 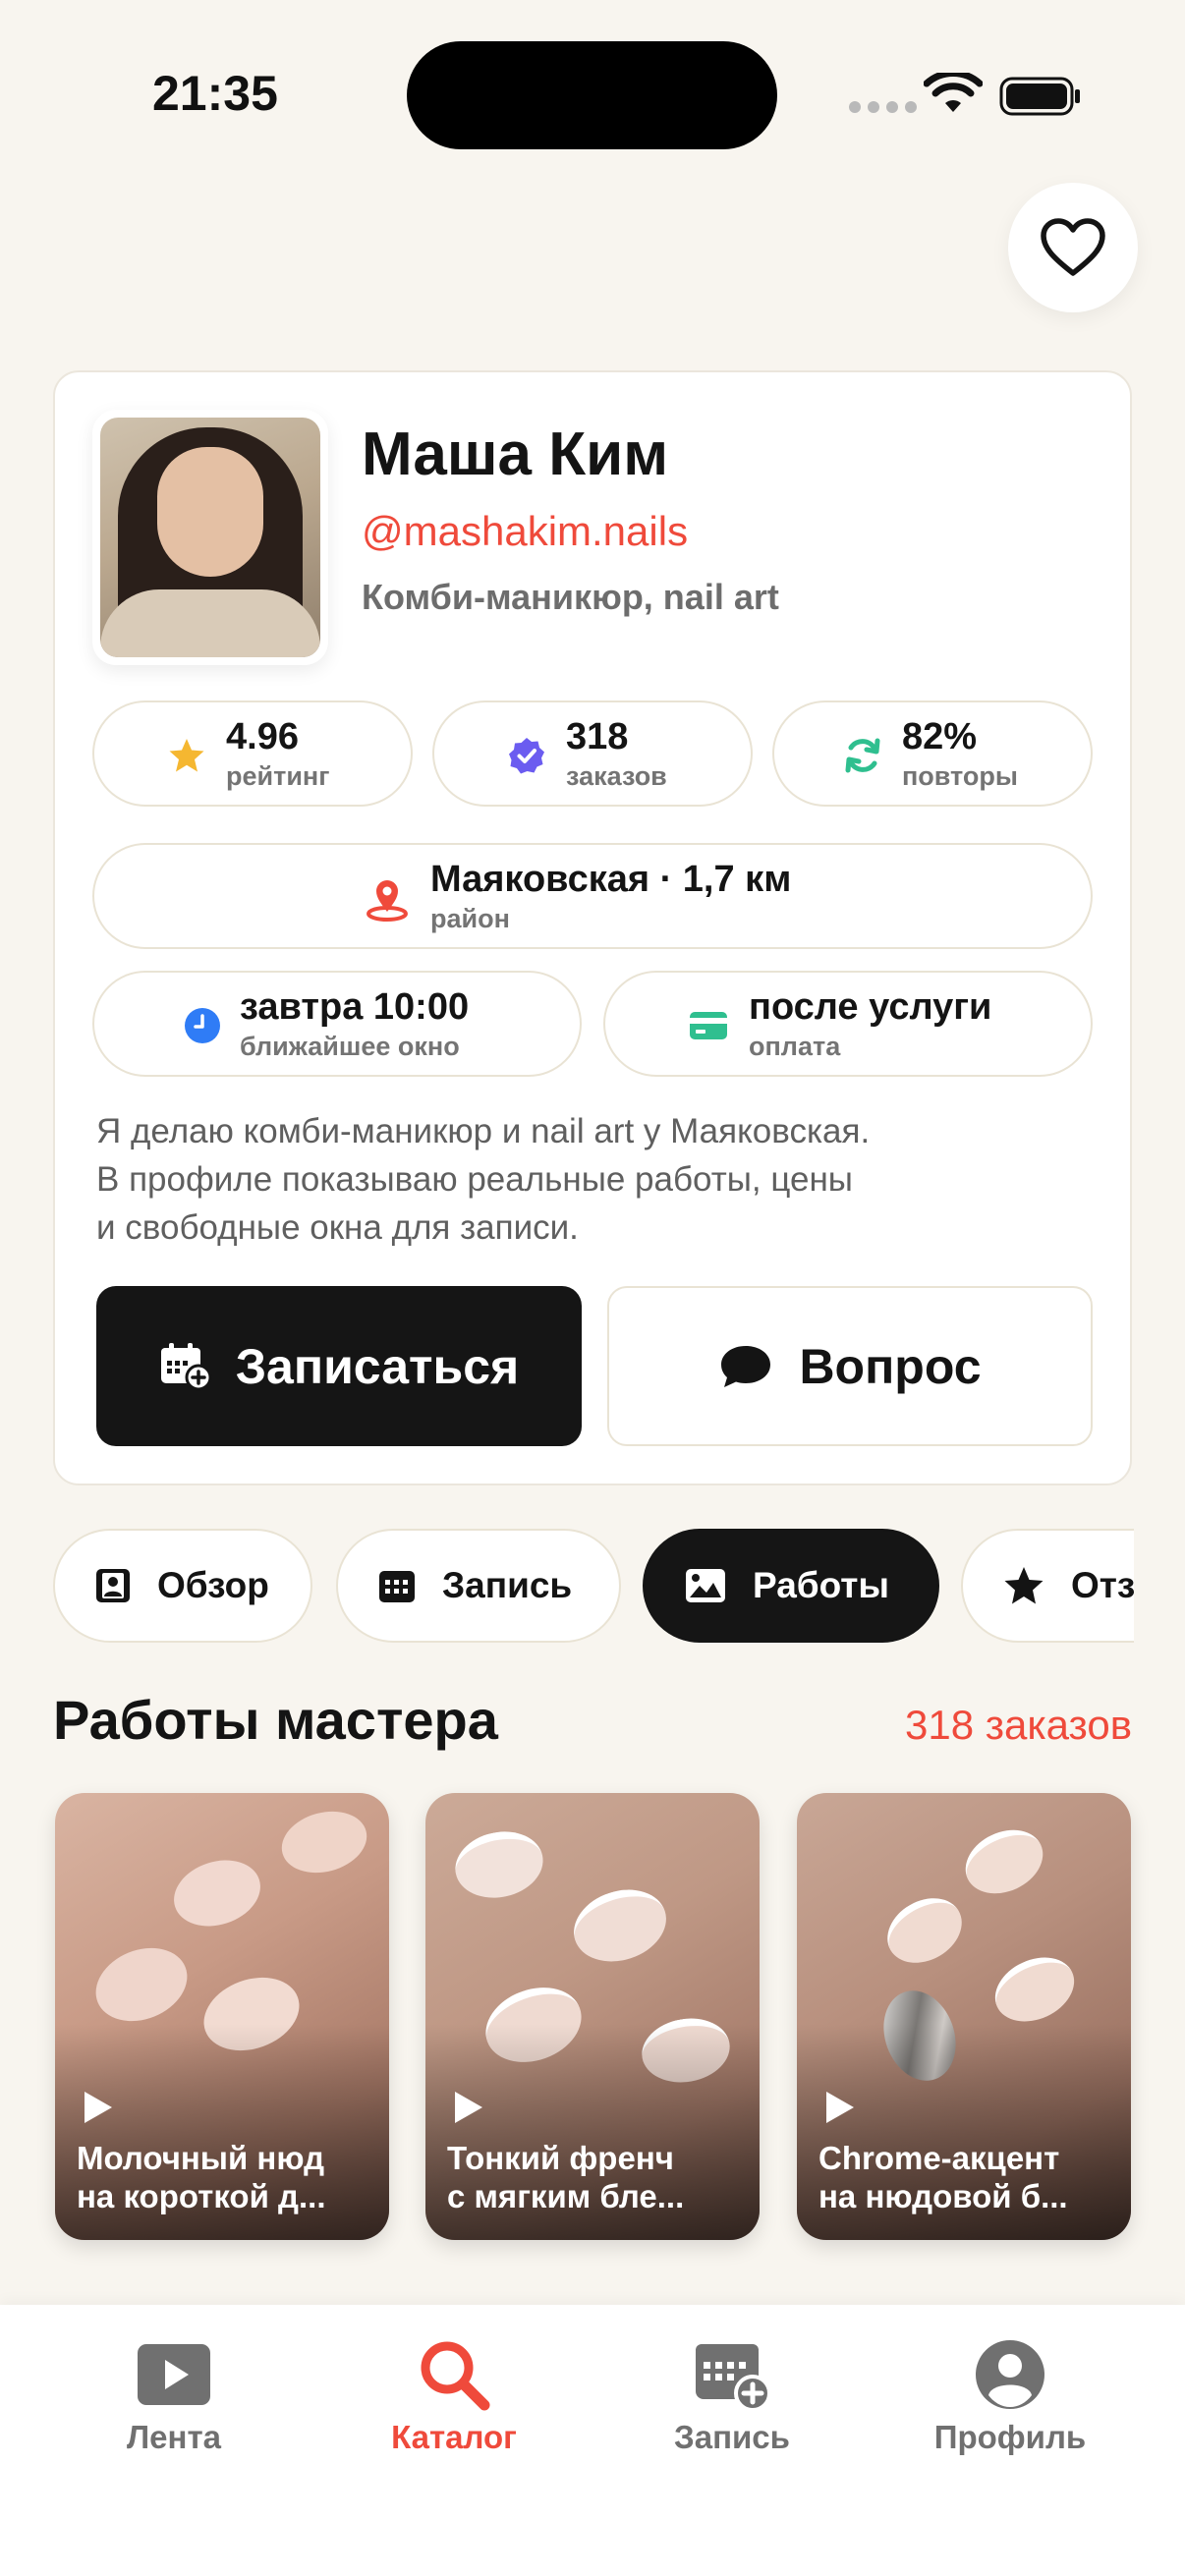 I want to click on image-icon, so click(x=706, y=1585).